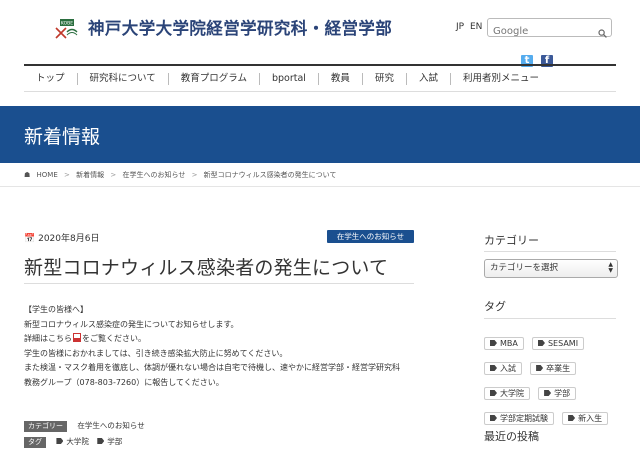 The width and height of the screenshot is (640, 453). I want to click on details-link: 詳細はこちら, so click(48, 338).